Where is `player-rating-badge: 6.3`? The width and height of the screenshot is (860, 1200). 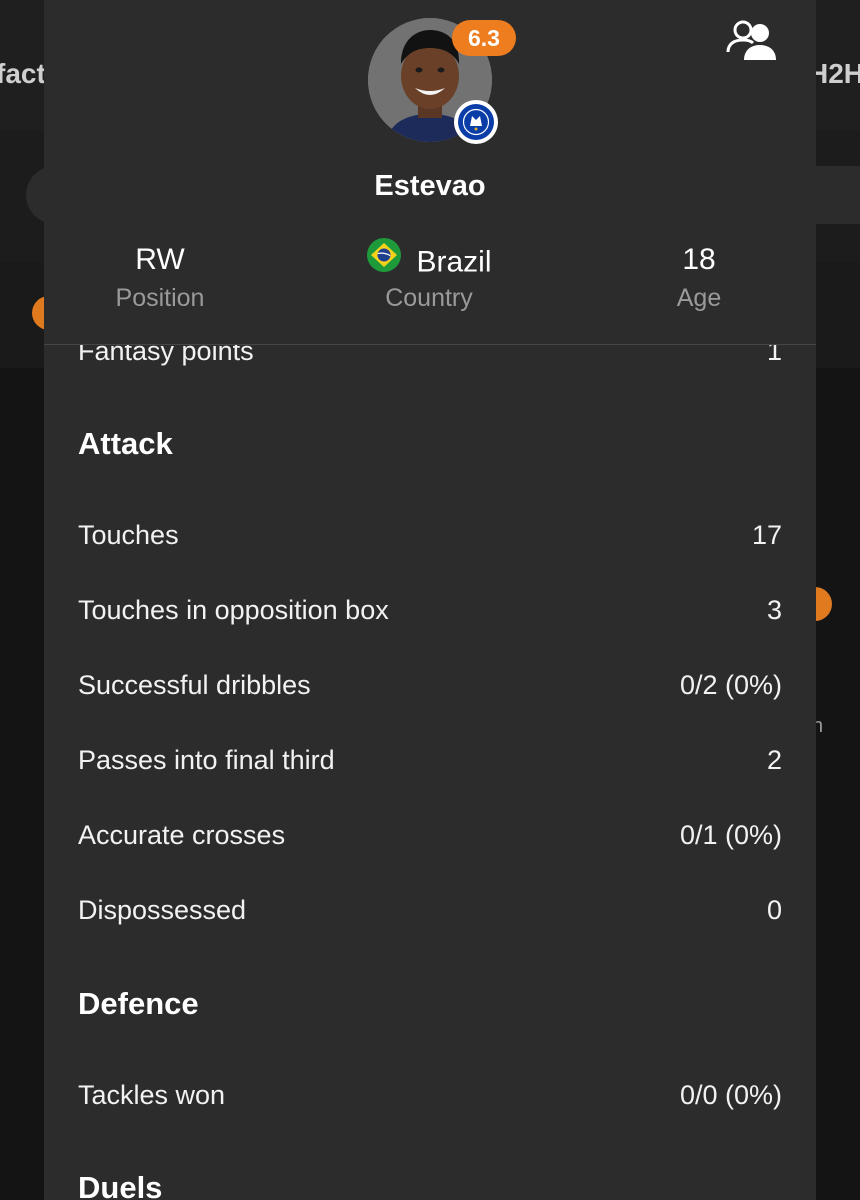 player-rating-badge: 6.3 is located at coordinates (484, 38).